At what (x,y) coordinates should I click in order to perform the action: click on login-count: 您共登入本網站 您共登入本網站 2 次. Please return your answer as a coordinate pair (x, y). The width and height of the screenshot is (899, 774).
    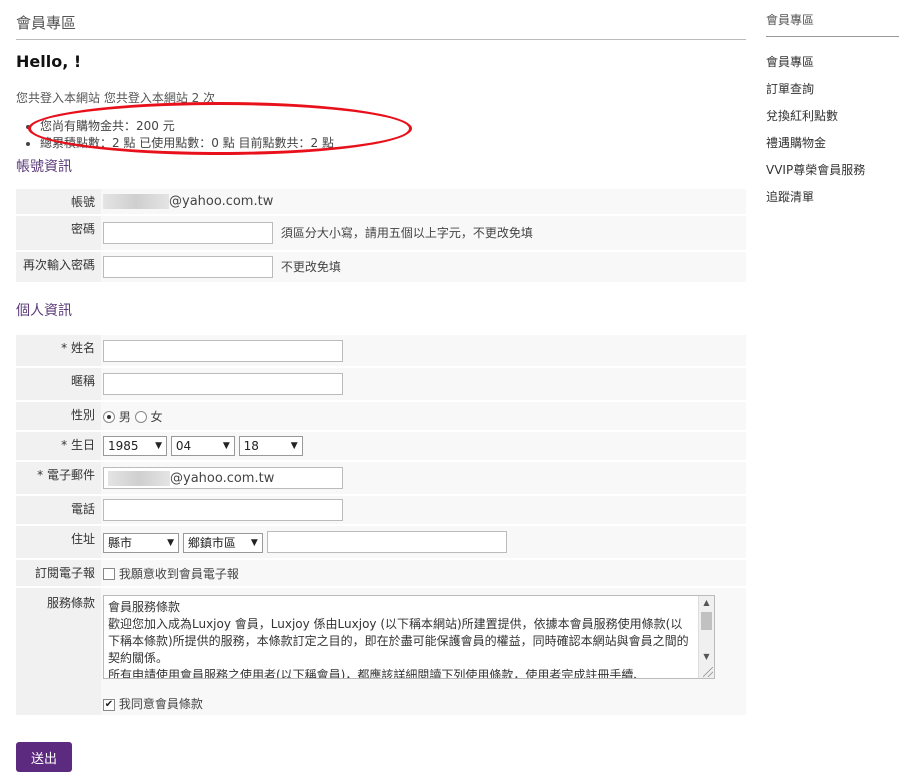
    Looking at the image, I should click on (116, 98).